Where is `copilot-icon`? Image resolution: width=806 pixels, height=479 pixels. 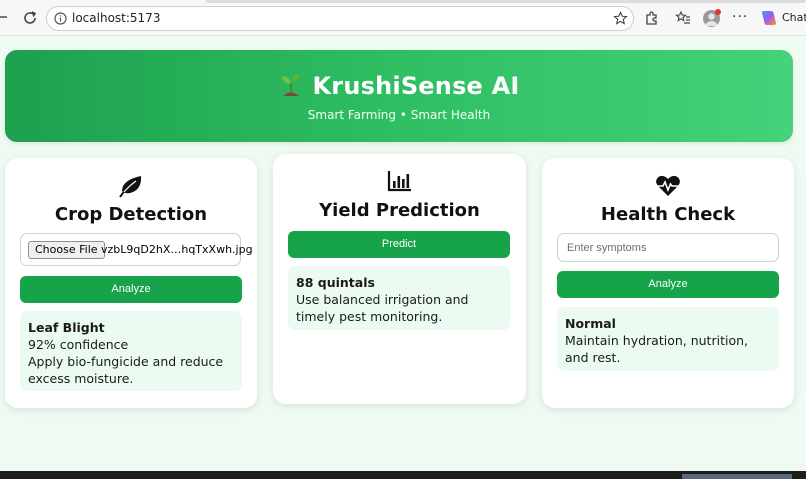
copilot-icon is located at coordinates (769, 18).